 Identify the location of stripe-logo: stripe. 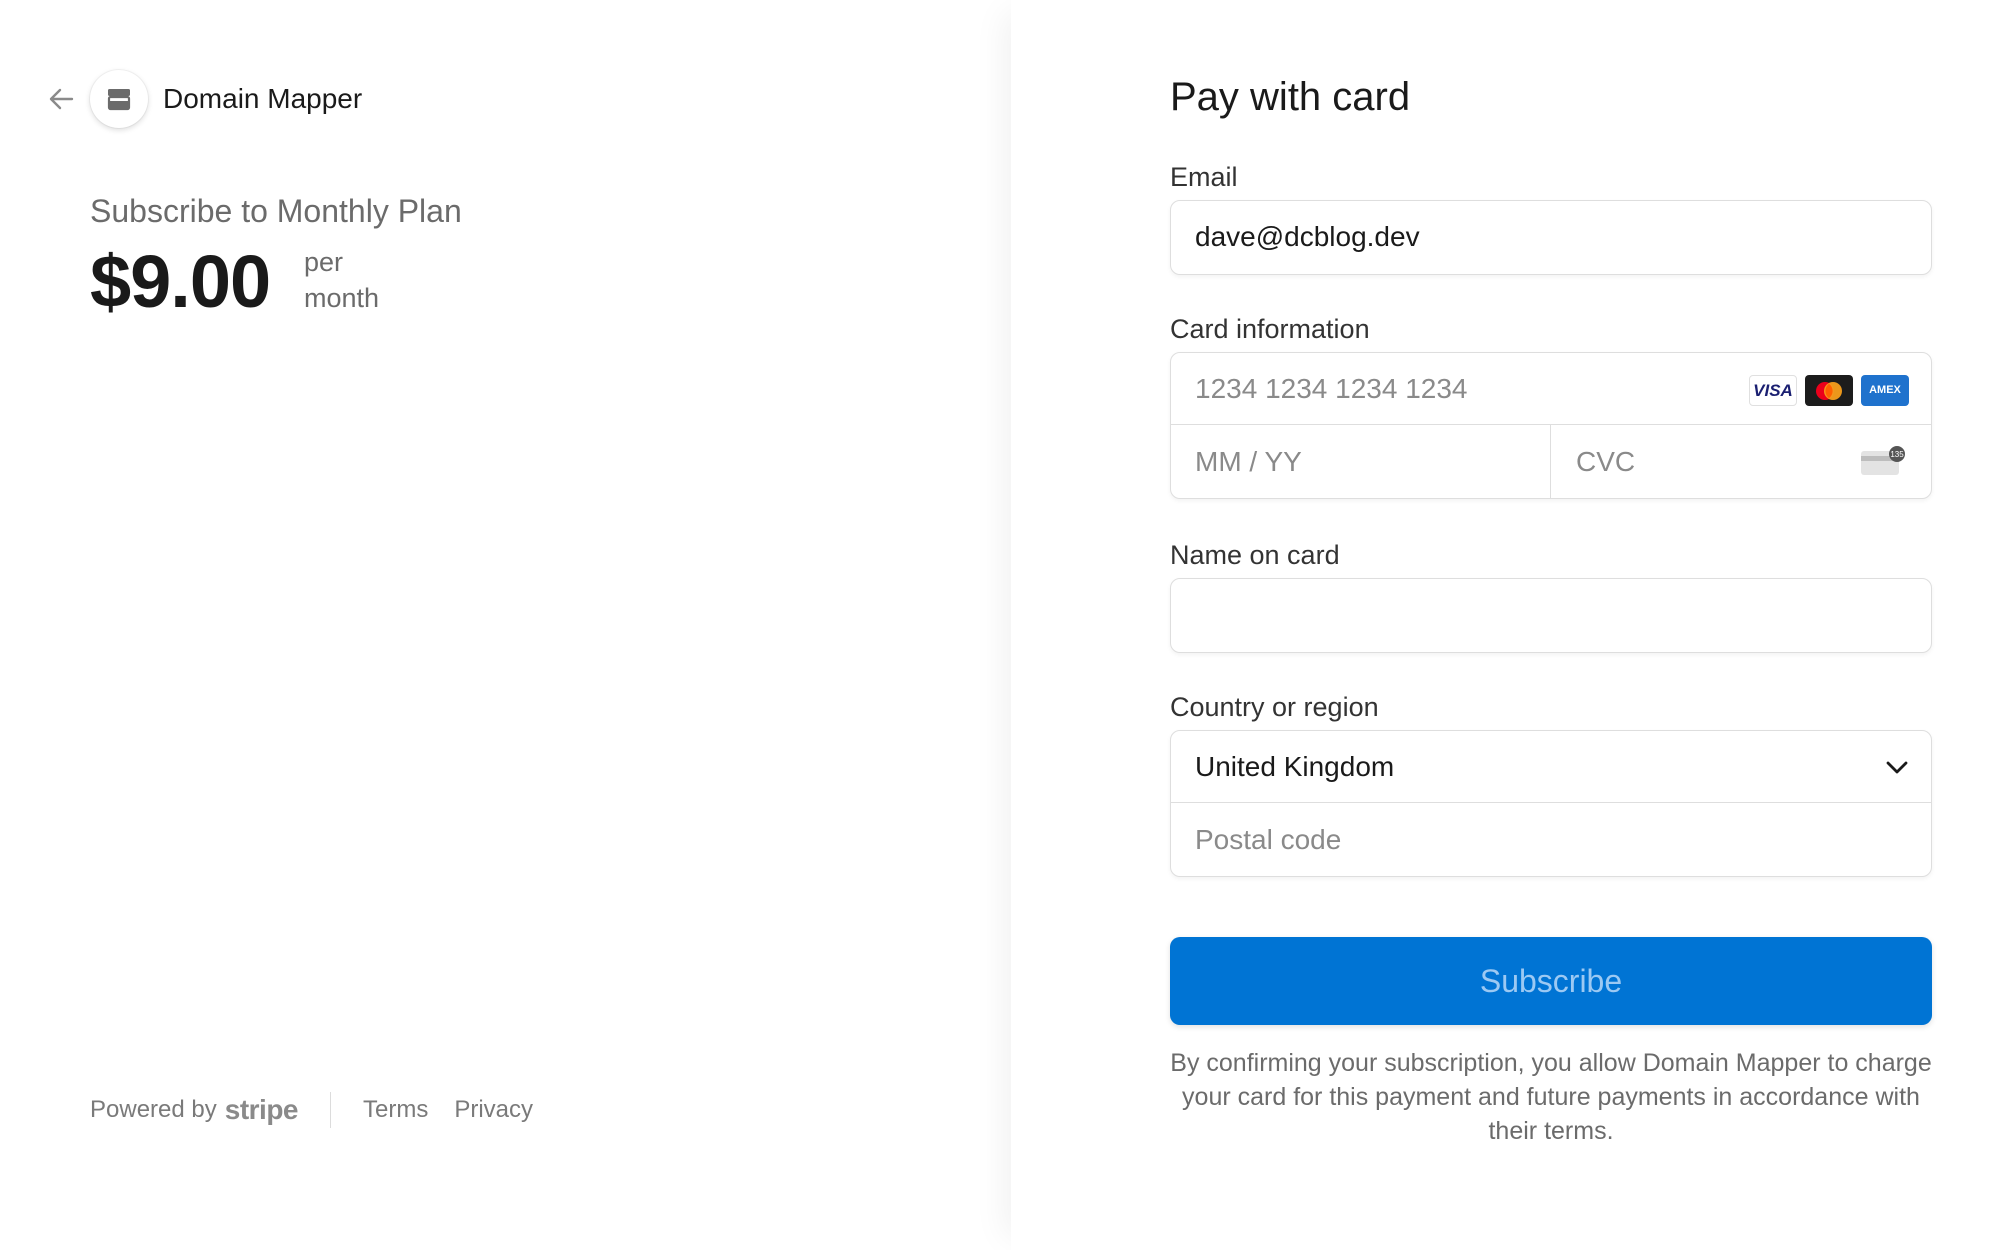
(262, 1110).